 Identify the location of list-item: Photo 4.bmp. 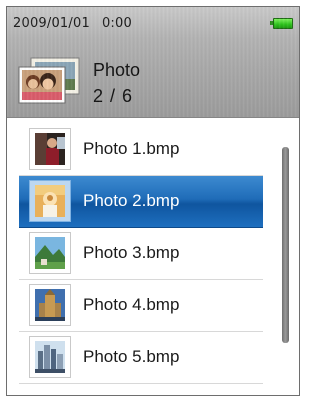
(141, 306).